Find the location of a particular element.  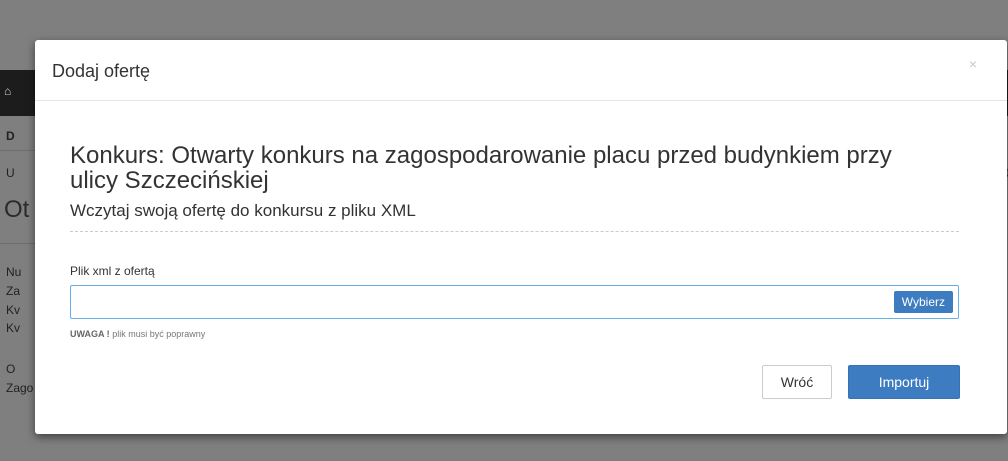

xml-file-input: Wybierz is located at coordinates (514, 302).